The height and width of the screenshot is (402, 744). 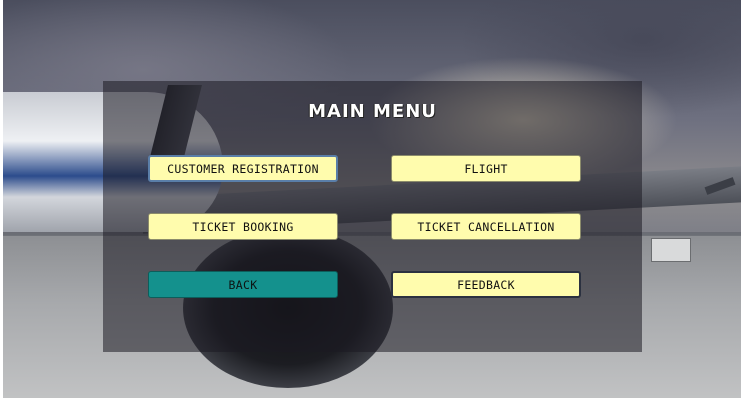 What do you see at coordinates (372, 111) in the screenshot?
I see `page-title: MAIN MENU` at bounding box center [372, 111].